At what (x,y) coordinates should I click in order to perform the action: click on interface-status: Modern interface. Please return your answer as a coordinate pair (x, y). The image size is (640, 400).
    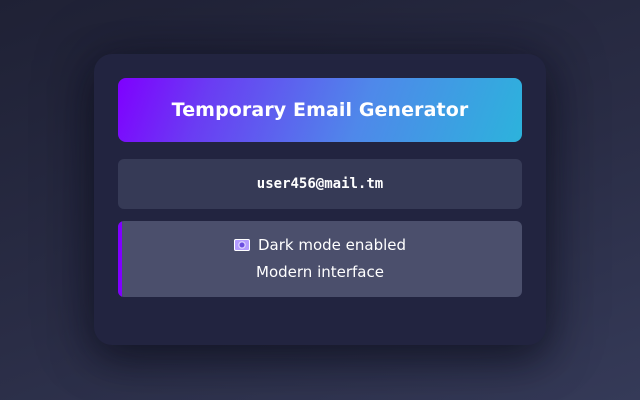
    Looking at the image, I should click on (320, 272).